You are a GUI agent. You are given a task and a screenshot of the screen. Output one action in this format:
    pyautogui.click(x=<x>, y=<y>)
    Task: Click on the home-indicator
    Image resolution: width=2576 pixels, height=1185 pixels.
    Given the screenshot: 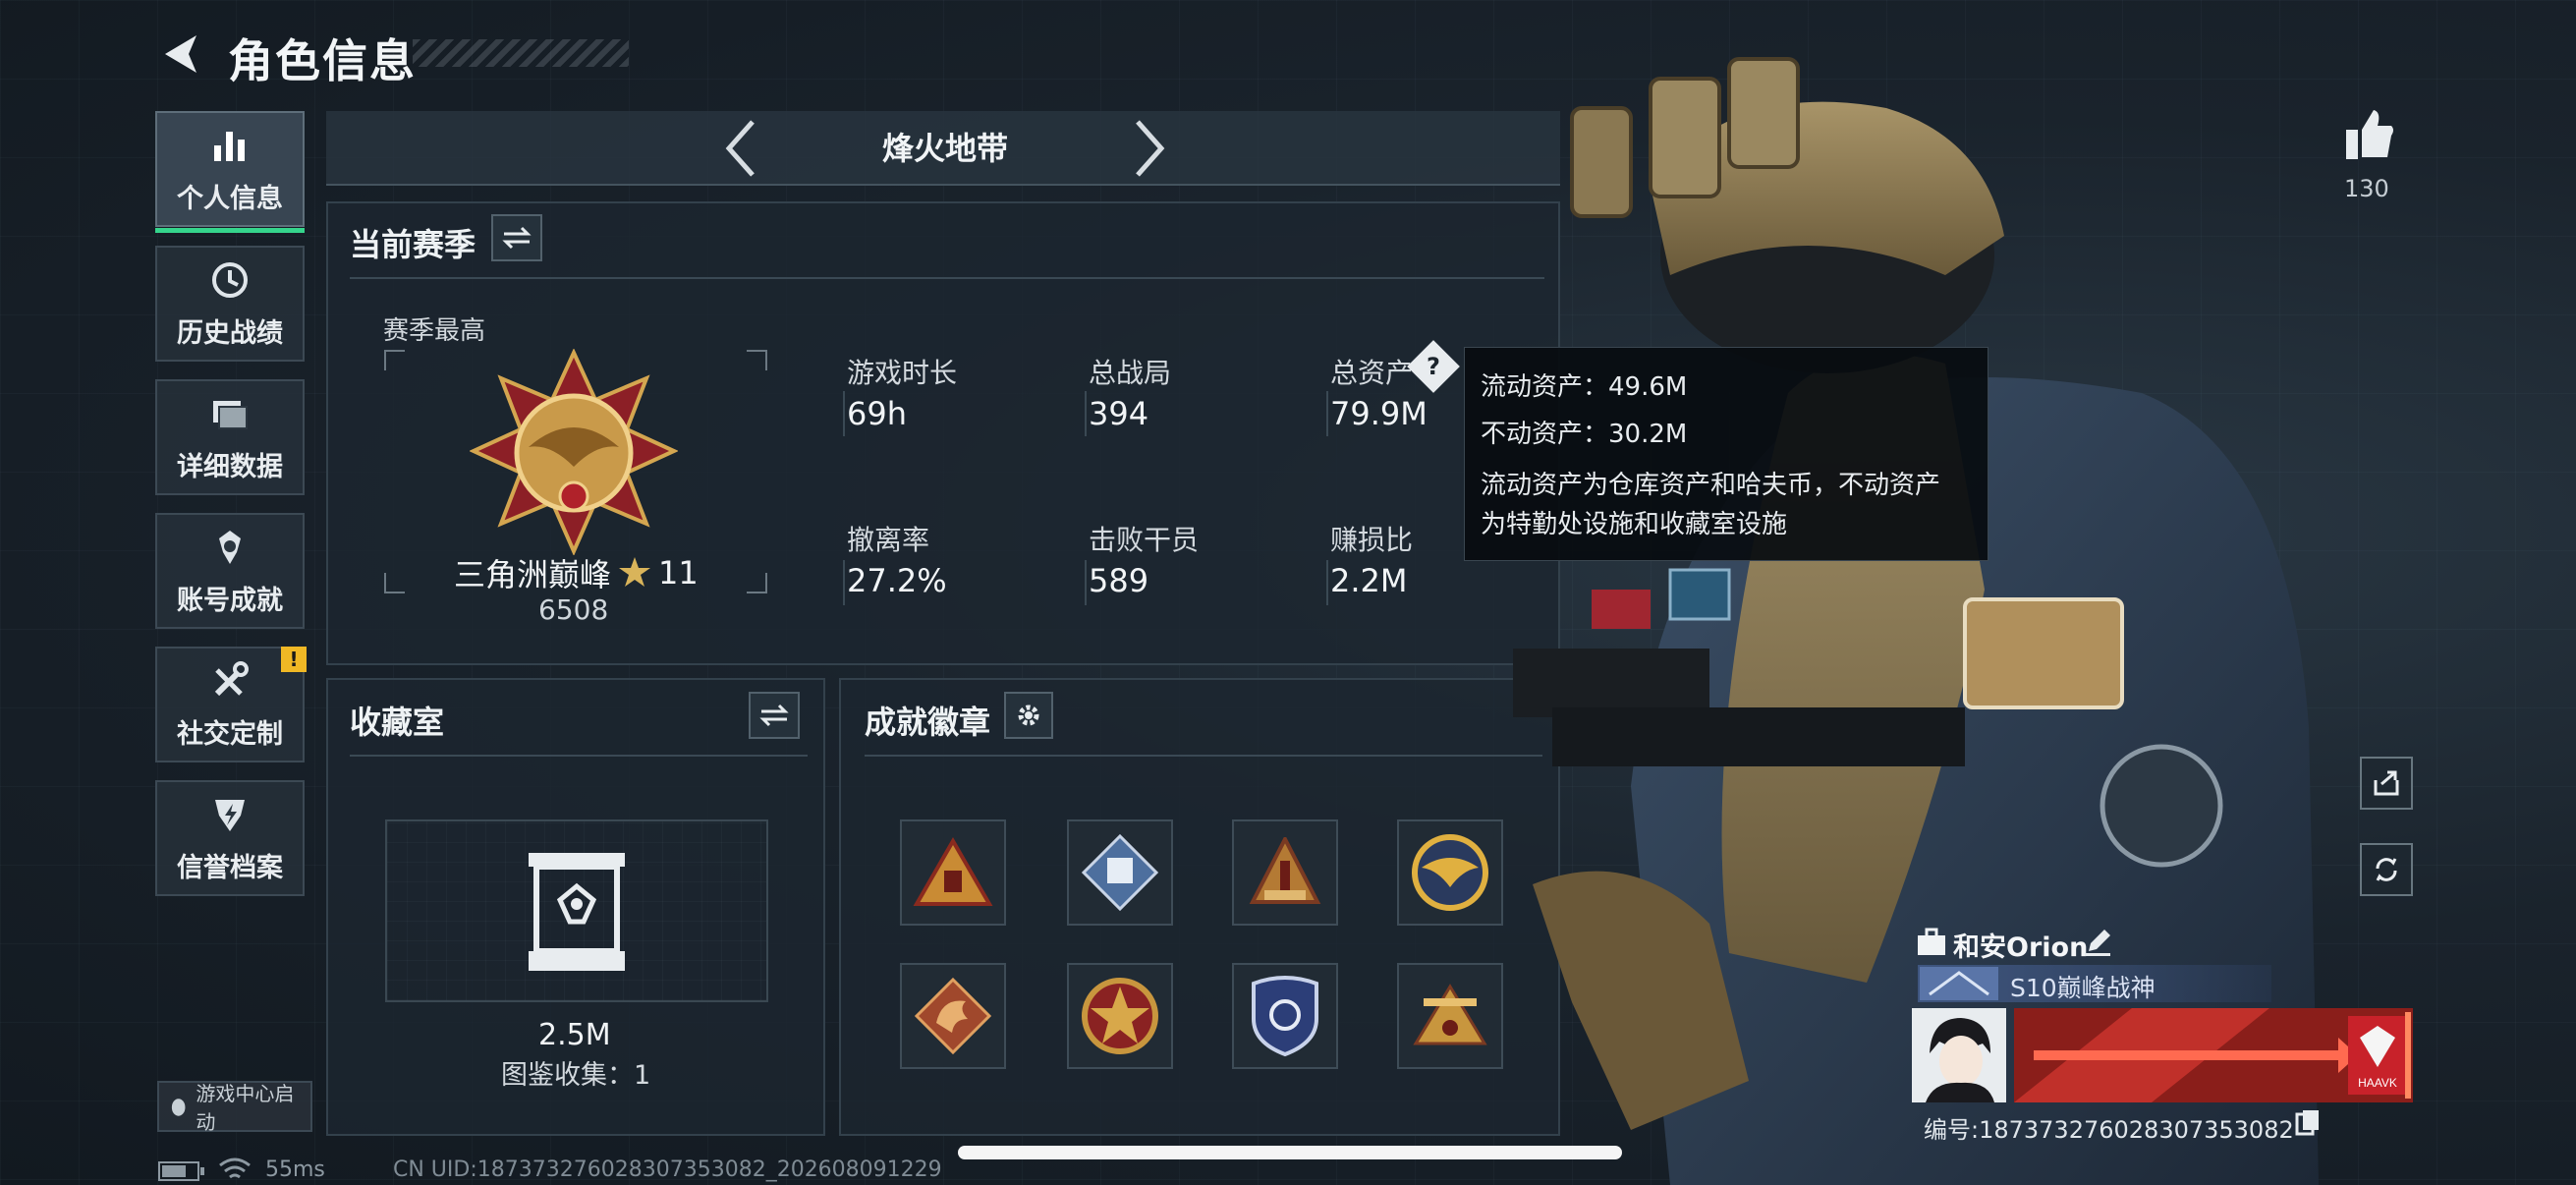 What is the action you would take?
    pyautogui.click(x=1290, y=1153)
    